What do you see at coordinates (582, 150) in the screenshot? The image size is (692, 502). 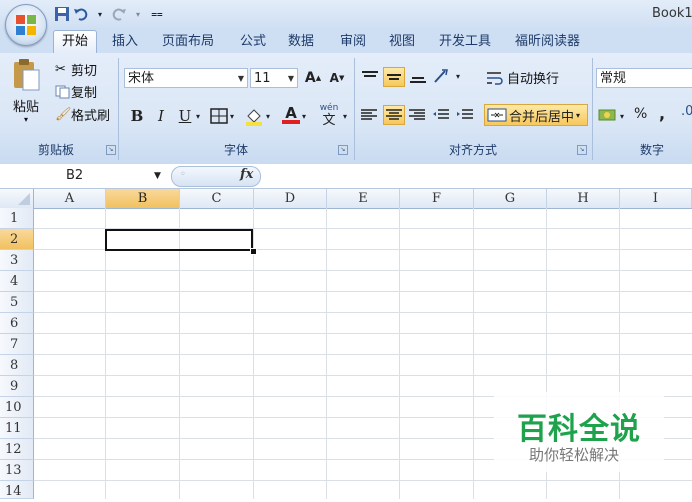 I see `alignment-dialog-launcher-icon: ↘` at bounding box center [582, 150].